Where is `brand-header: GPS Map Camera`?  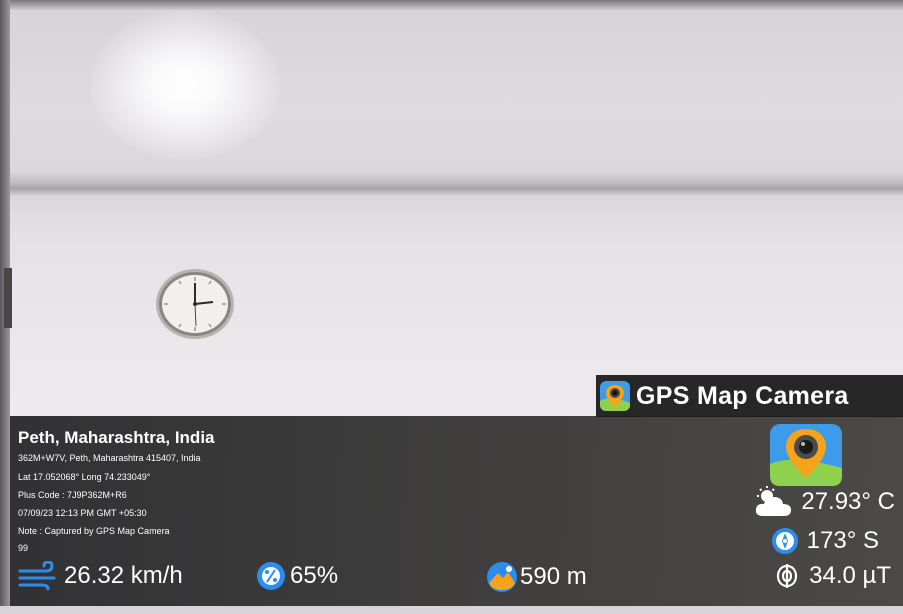
brand-header: GPS Map Camera is located at coordinates (749, 396).